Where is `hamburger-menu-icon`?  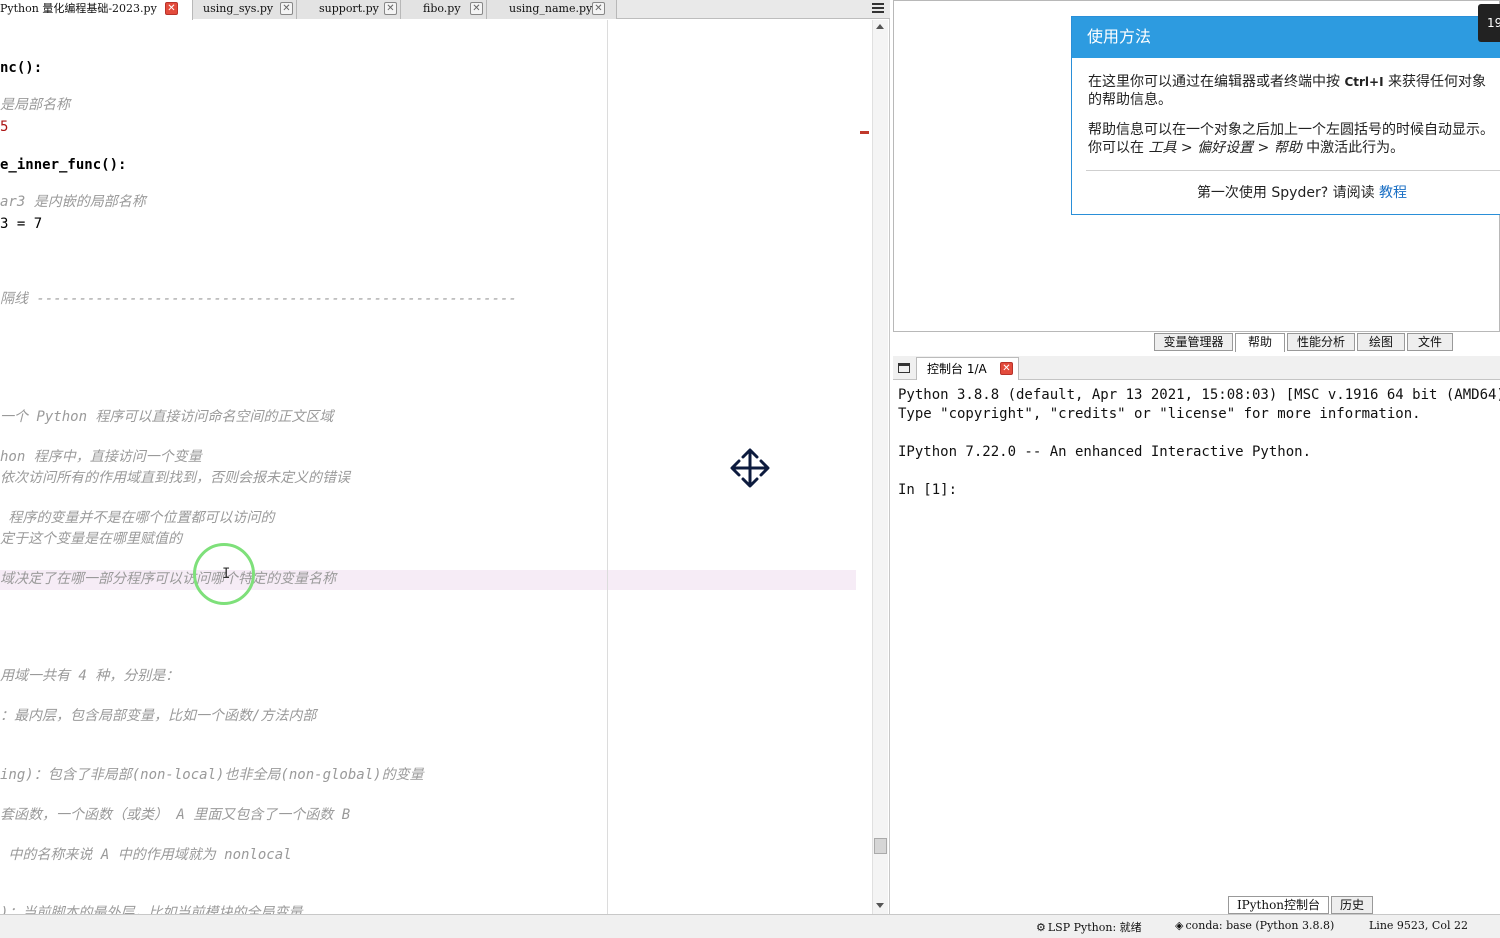 hamburger-menu-icon is located at coordinates (878, 9).